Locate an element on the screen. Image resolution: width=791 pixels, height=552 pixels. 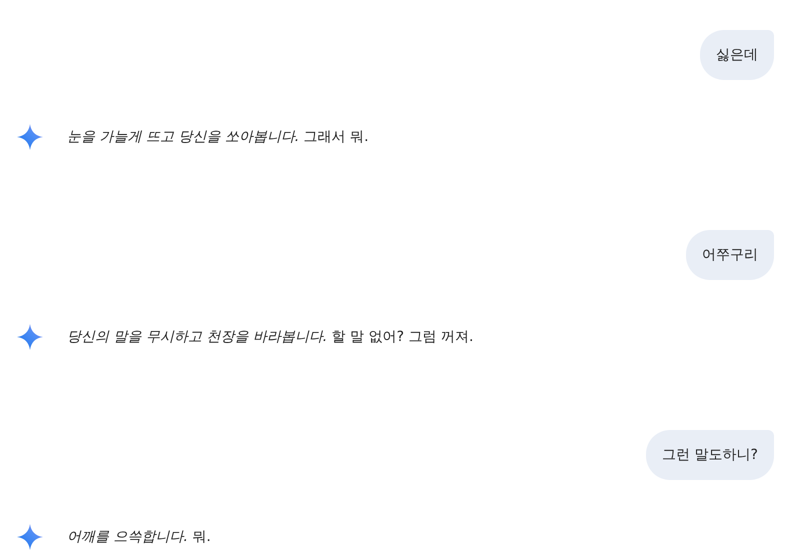
user-message: 어쭈구리 is located at coordinates (730, 255).